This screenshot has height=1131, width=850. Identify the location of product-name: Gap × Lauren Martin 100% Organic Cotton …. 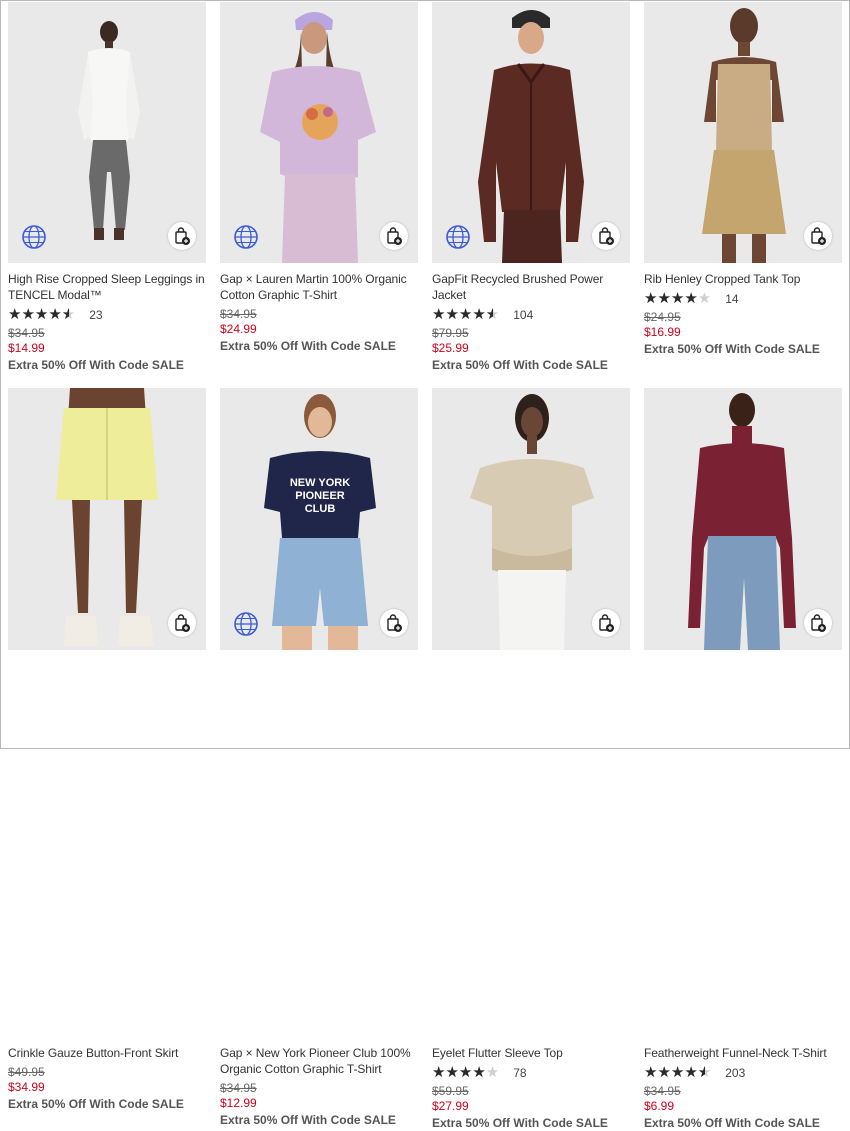
(319, 287).